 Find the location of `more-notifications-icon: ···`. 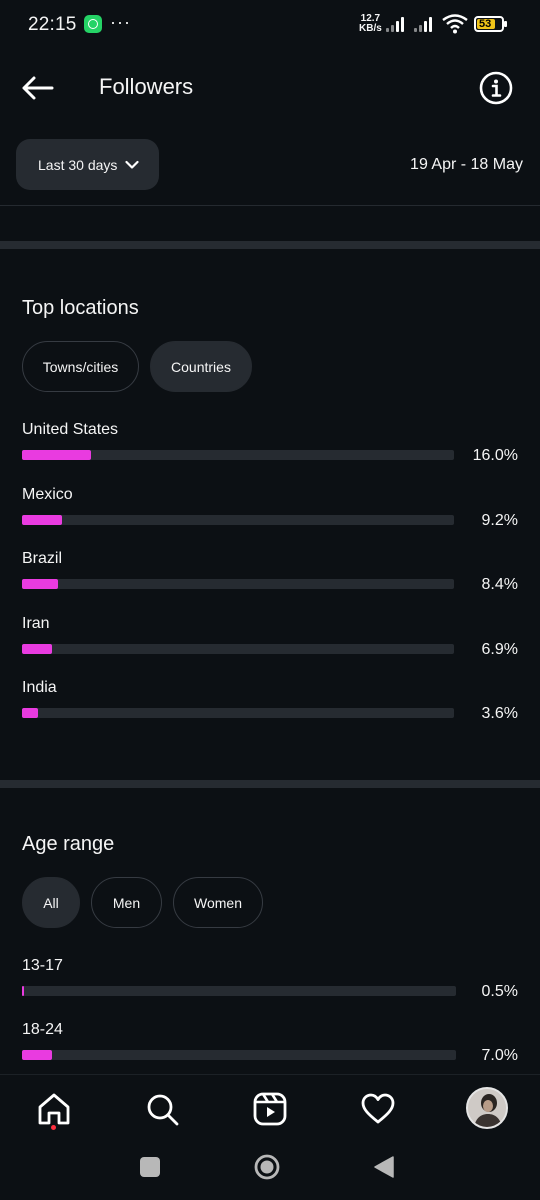

more-notifications-icon: ··· is located at coordinates (120, 22).